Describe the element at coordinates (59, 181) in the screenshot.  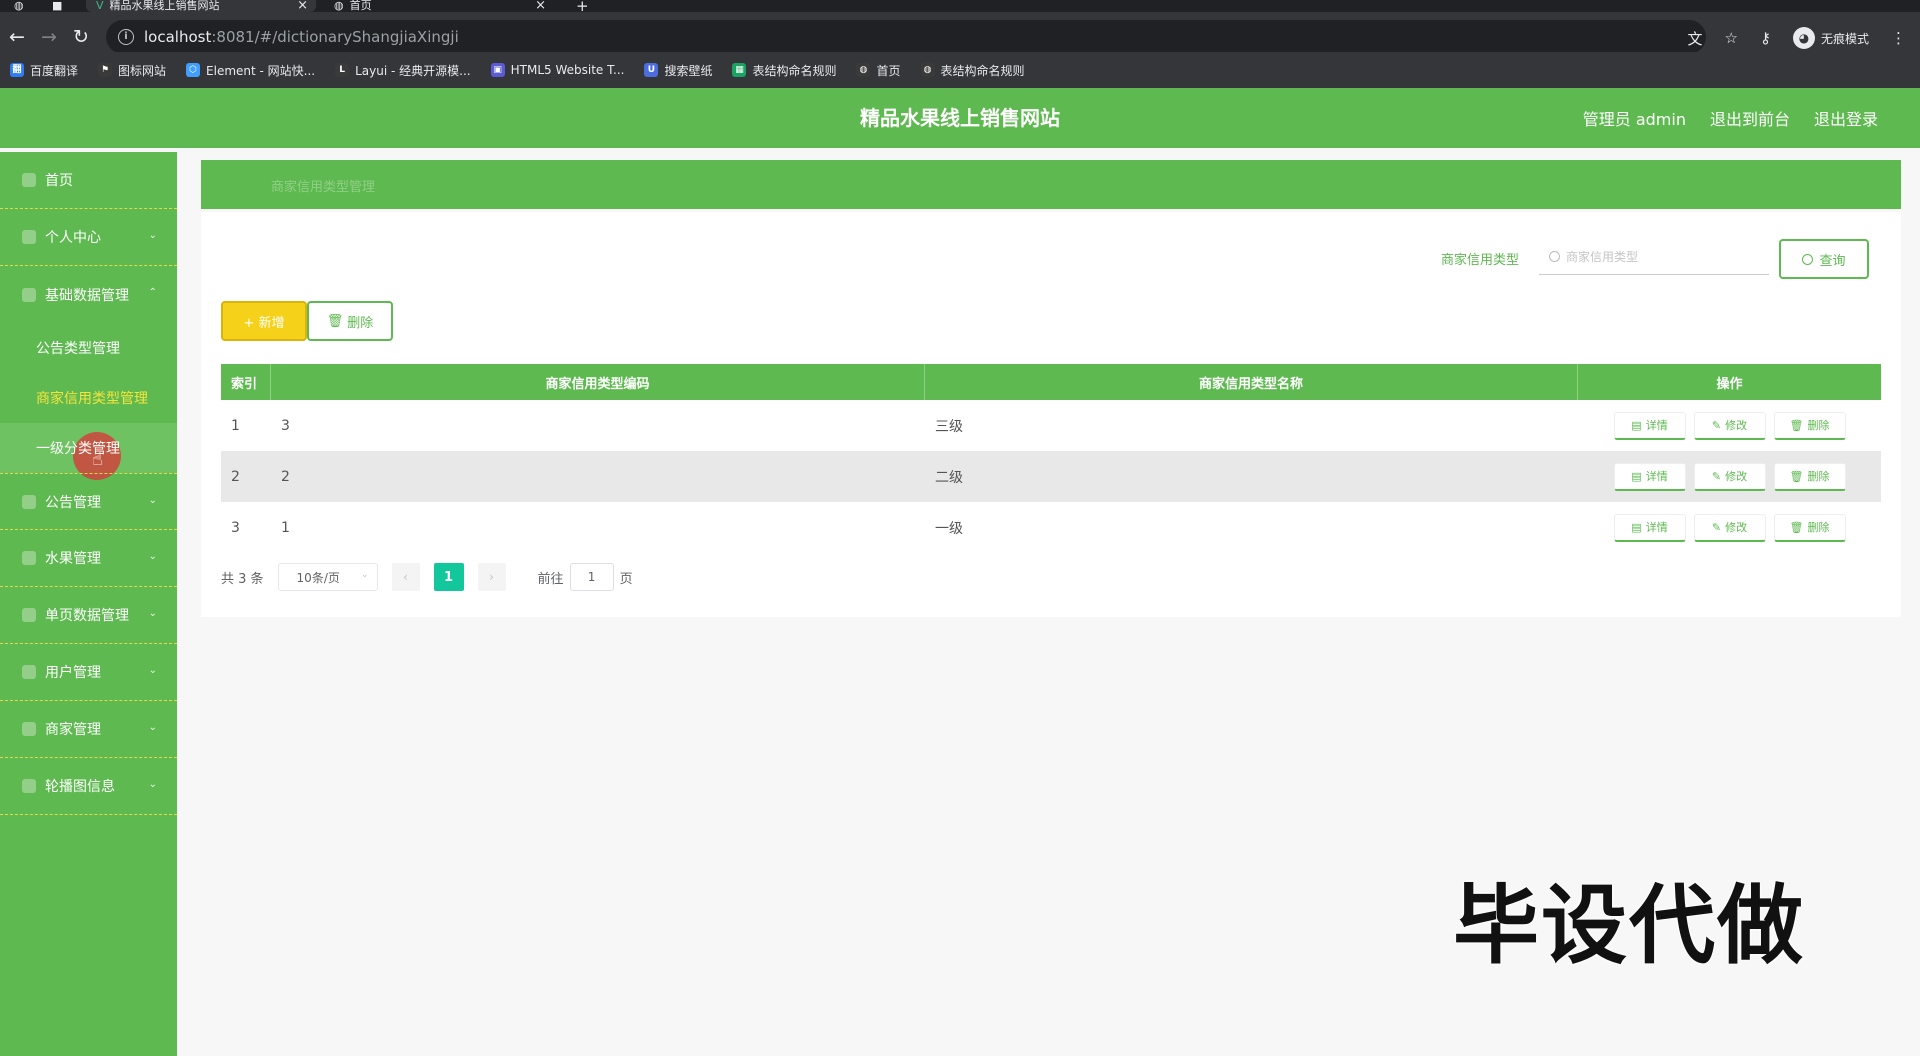
I see `sidebar-item-label: 首页` at that location.